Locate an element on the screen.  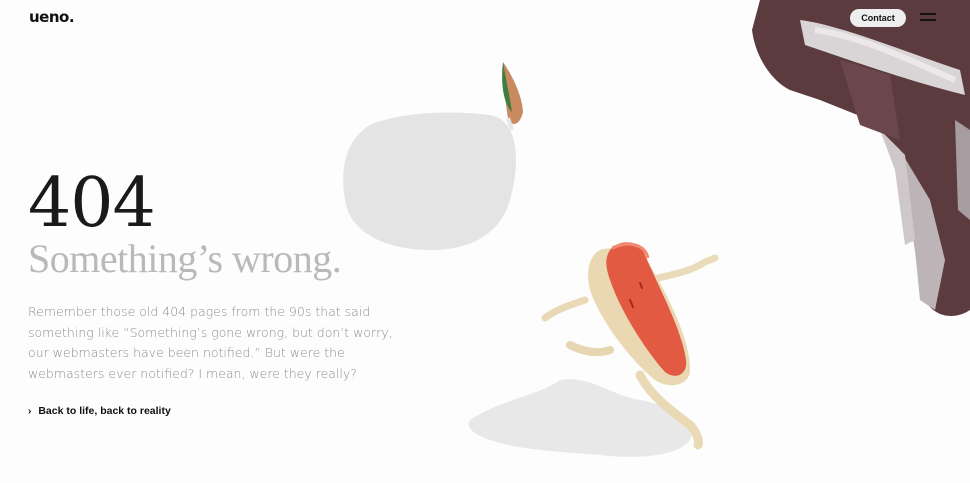
hamburger-icon is located at coordinates (928, 18).